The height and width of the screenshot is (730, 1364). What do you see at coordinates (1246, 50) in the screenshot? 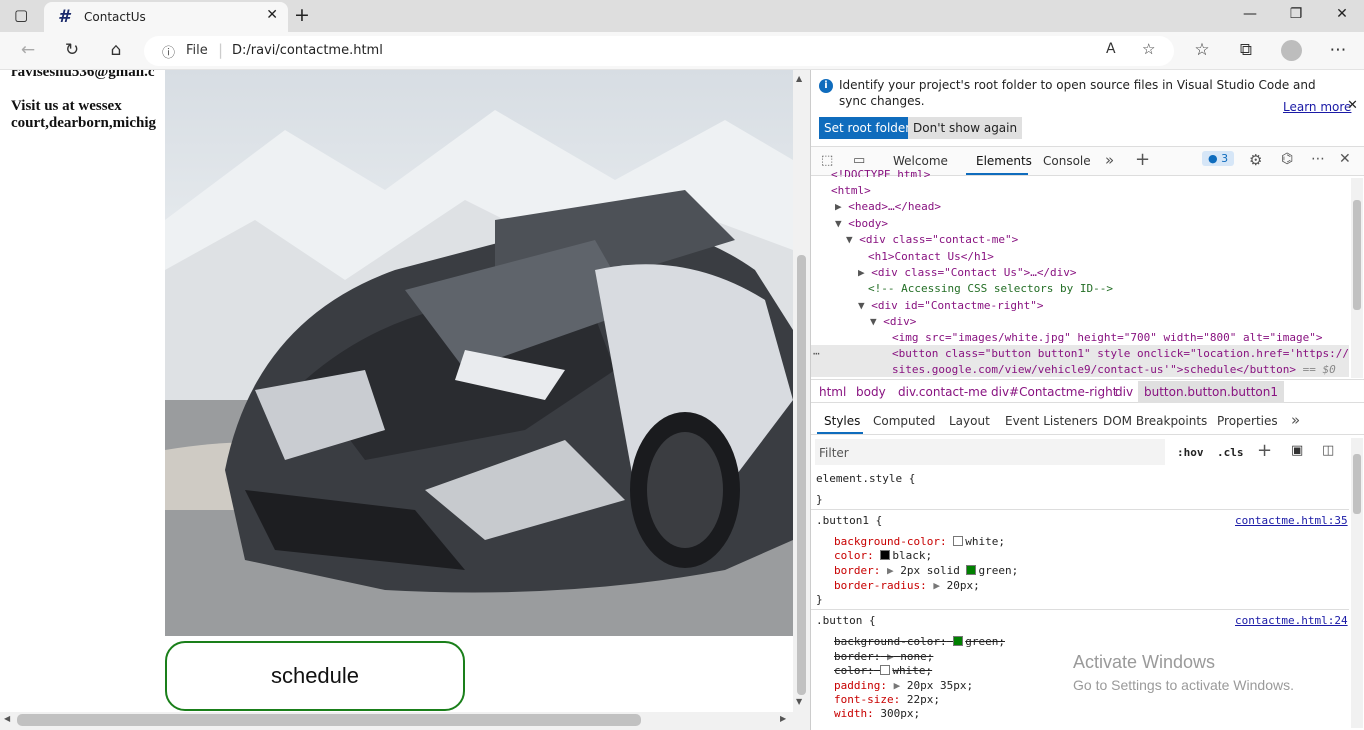
I see `collections-icon: ⧉` at bounding box center [1246, 50].